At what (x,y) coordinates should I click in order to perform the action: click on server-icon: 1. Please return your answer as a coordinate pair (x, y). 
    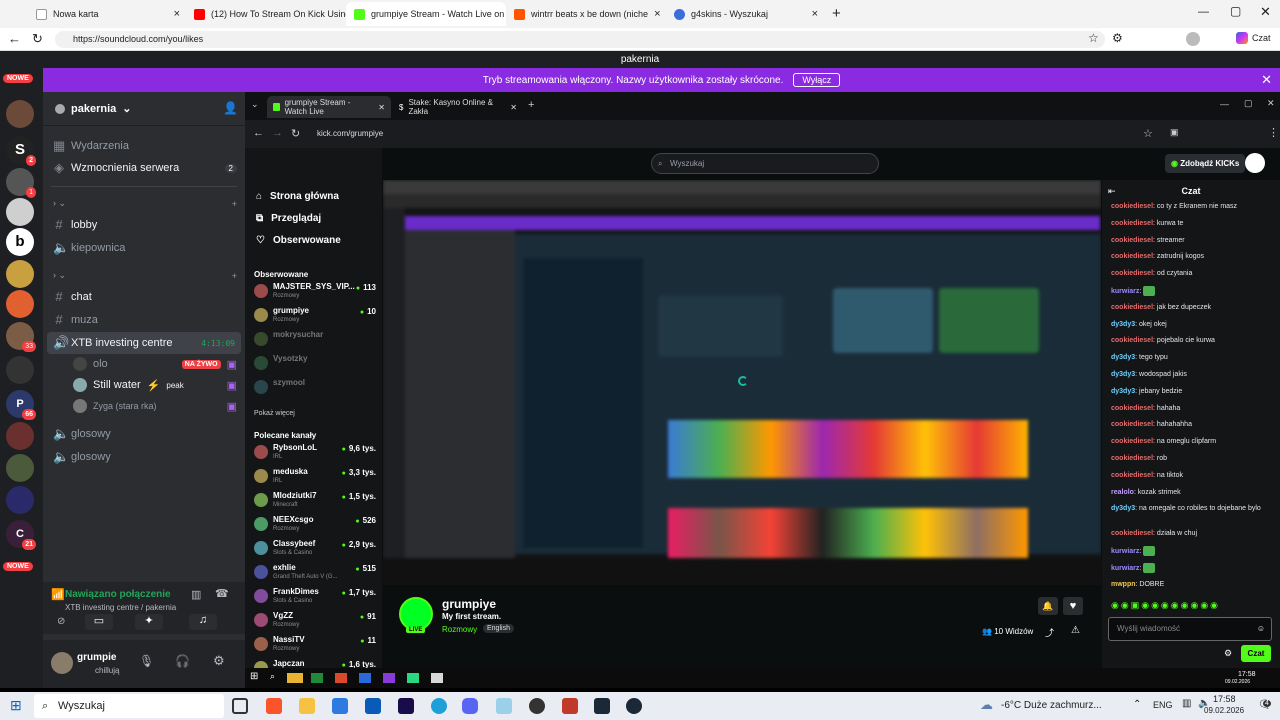
    Looking at the image, I should click on (21, 183).